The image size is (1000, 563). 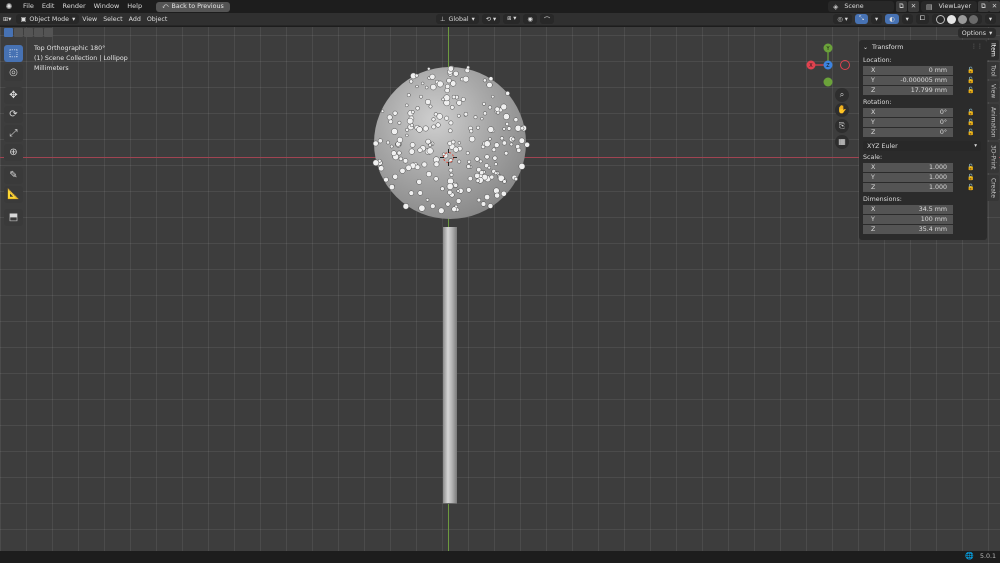 I want to click on chevron-down-icon: ▾, so click(x=991, y=33).